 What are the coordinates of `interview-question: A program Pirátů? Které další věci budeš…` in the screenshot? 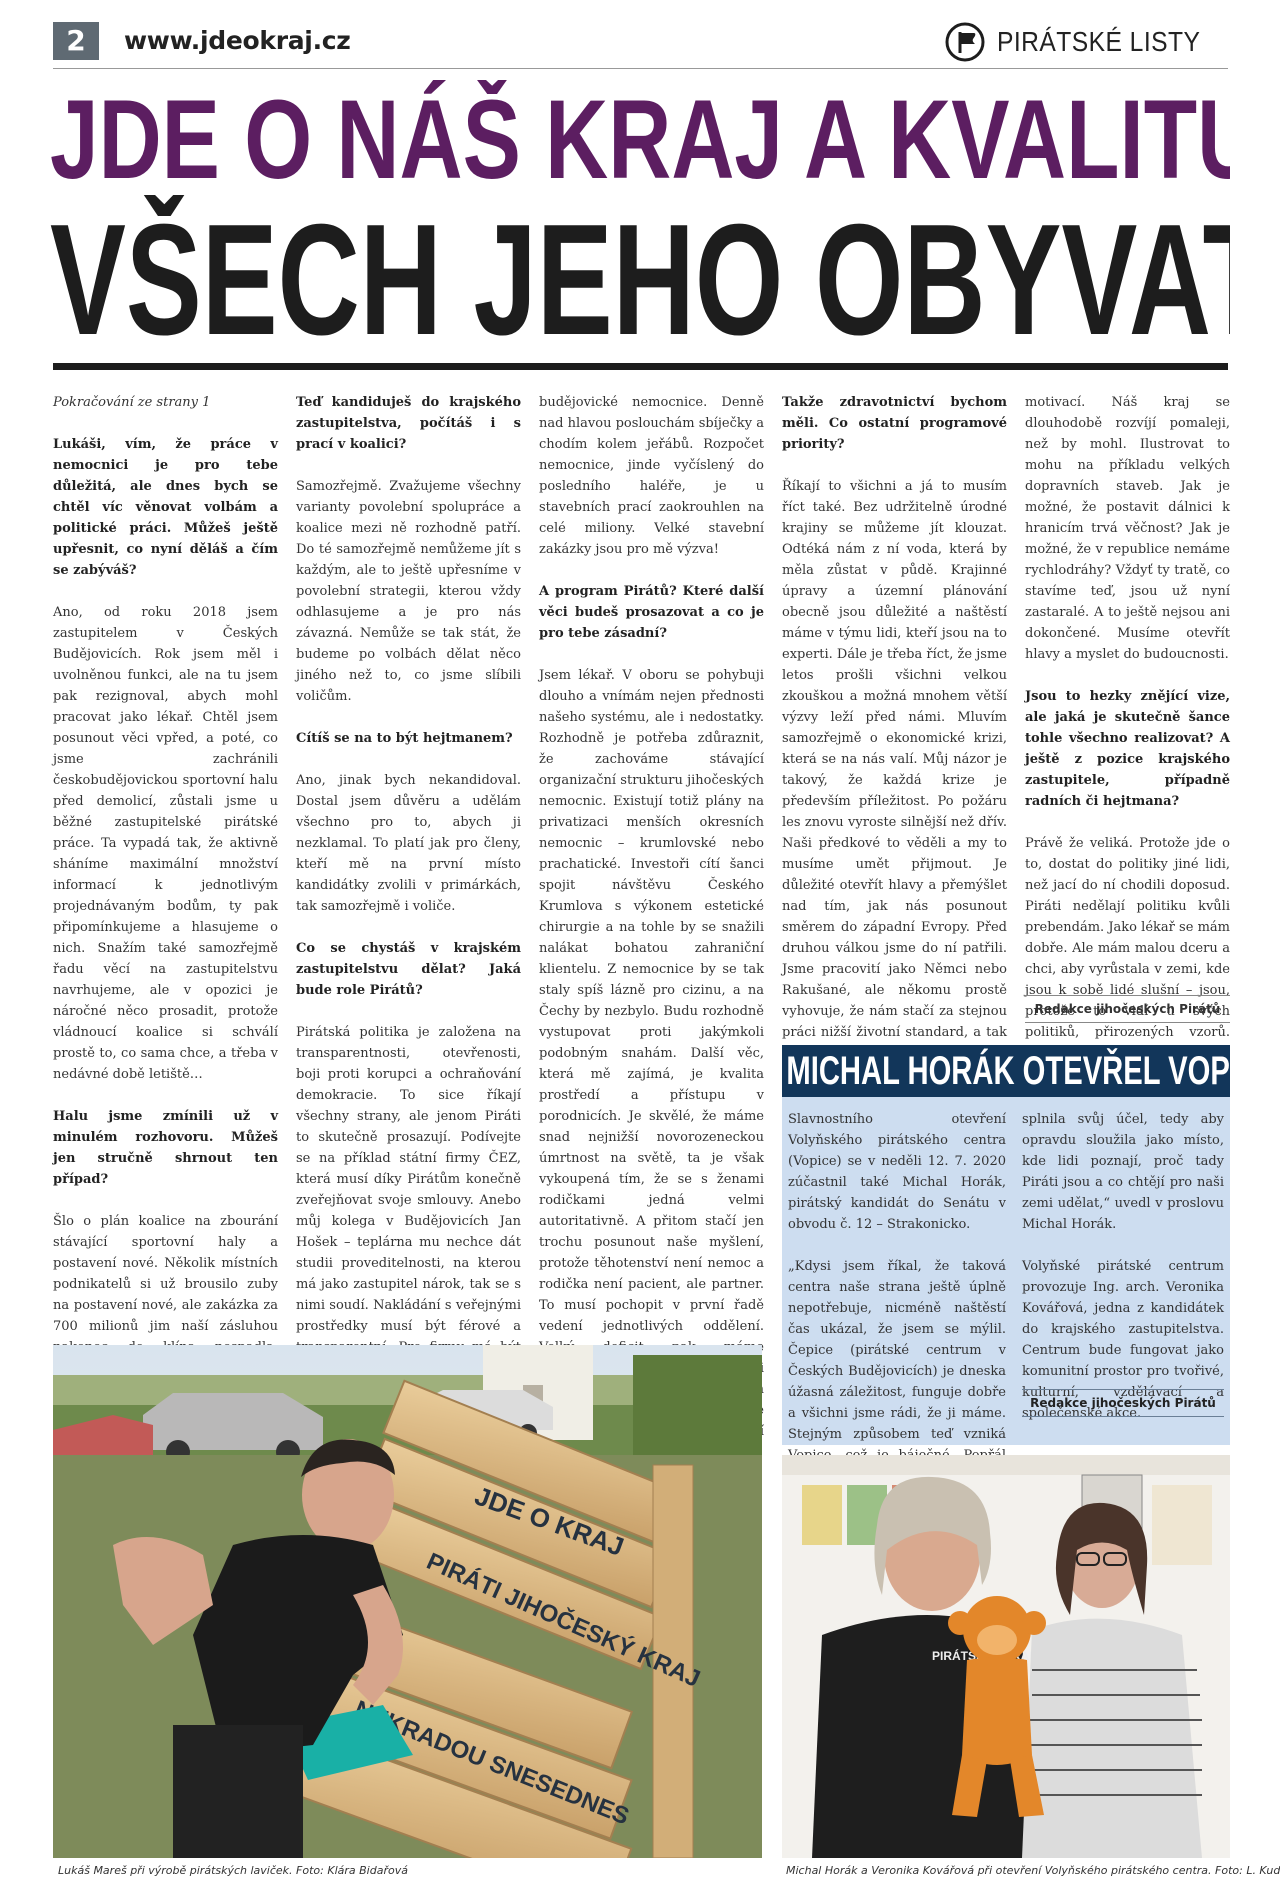 It's located at (651, 612).